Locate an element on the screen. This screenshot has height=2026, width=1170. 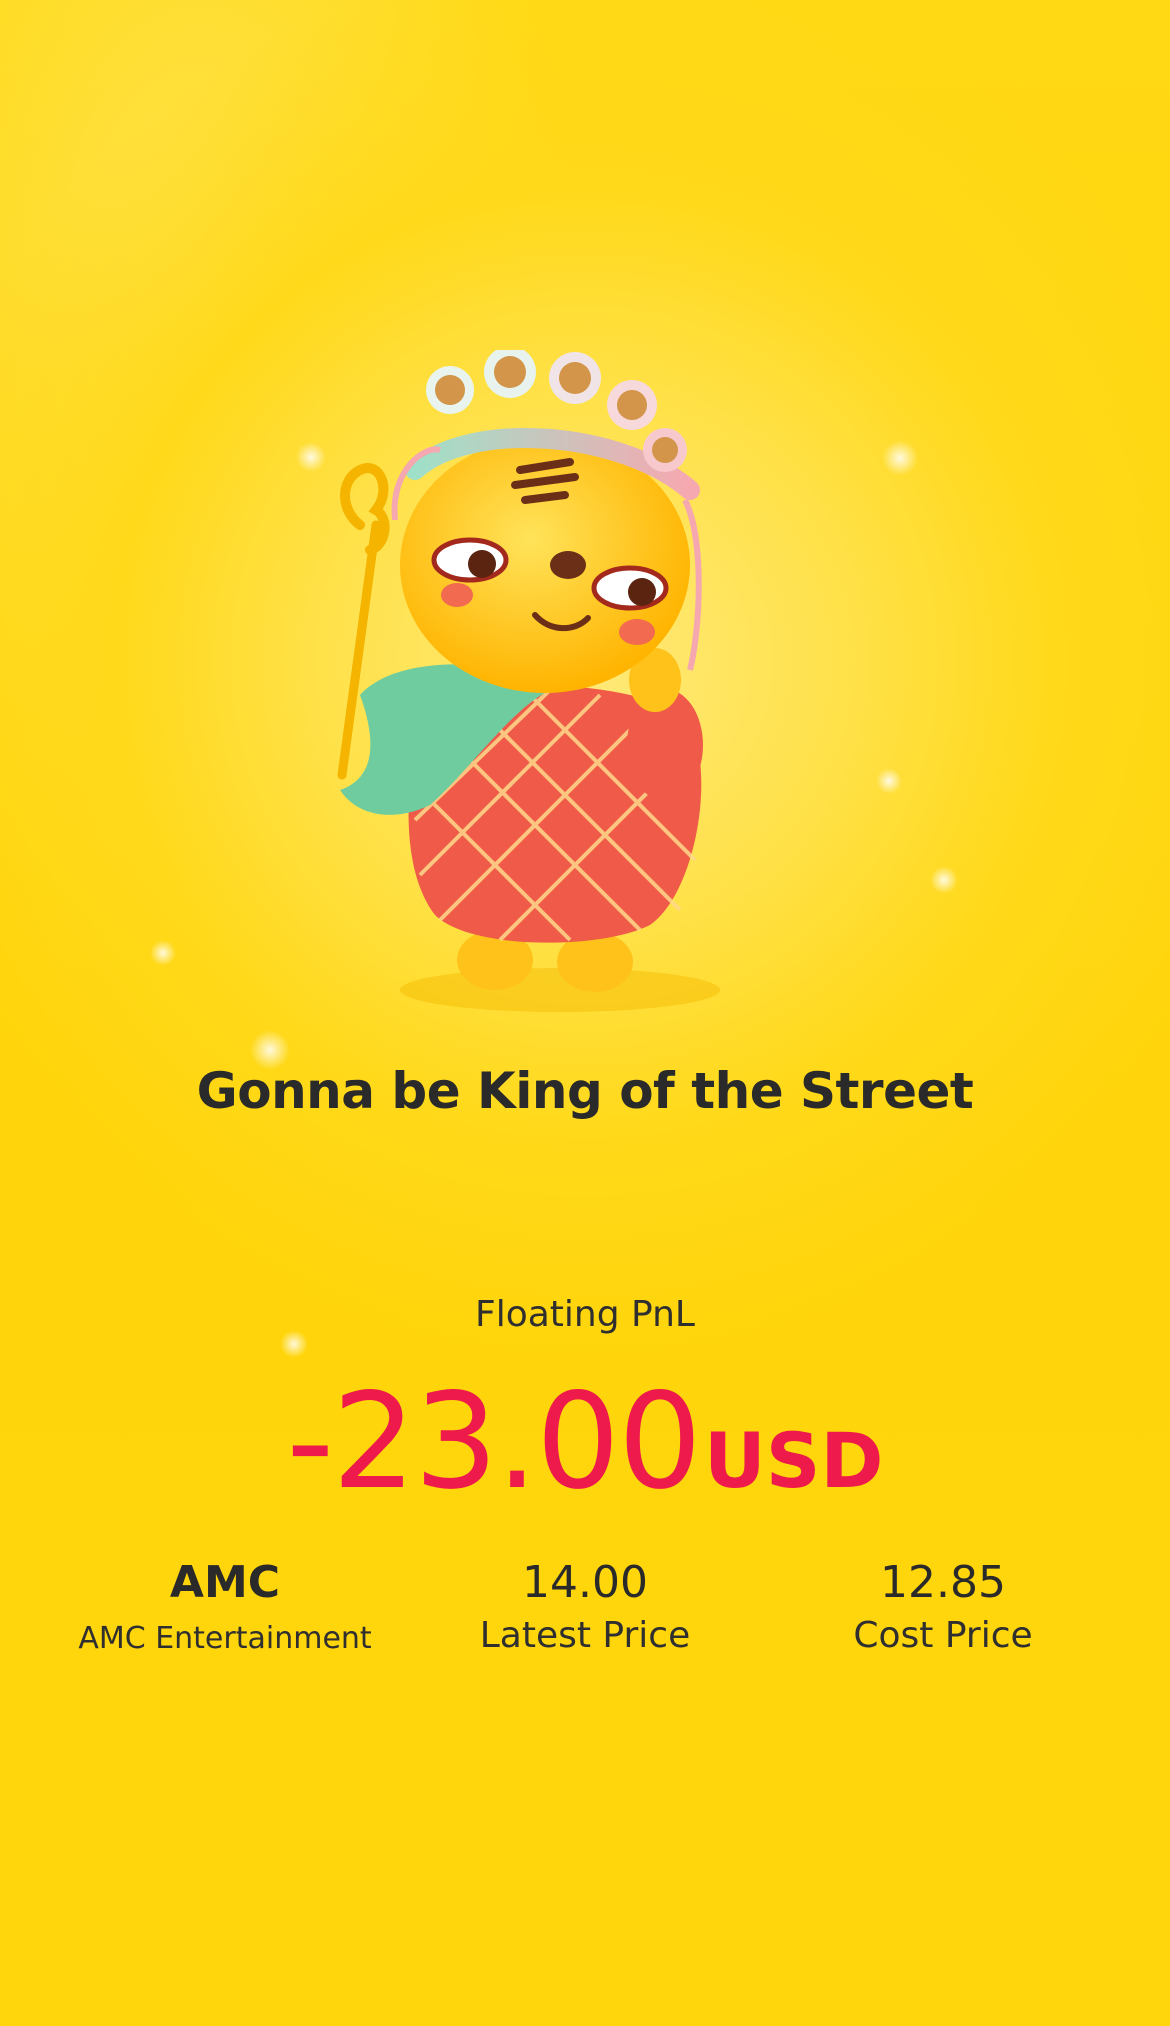
latest-price-label: Latest Price is located at coordinates (585, 1635).